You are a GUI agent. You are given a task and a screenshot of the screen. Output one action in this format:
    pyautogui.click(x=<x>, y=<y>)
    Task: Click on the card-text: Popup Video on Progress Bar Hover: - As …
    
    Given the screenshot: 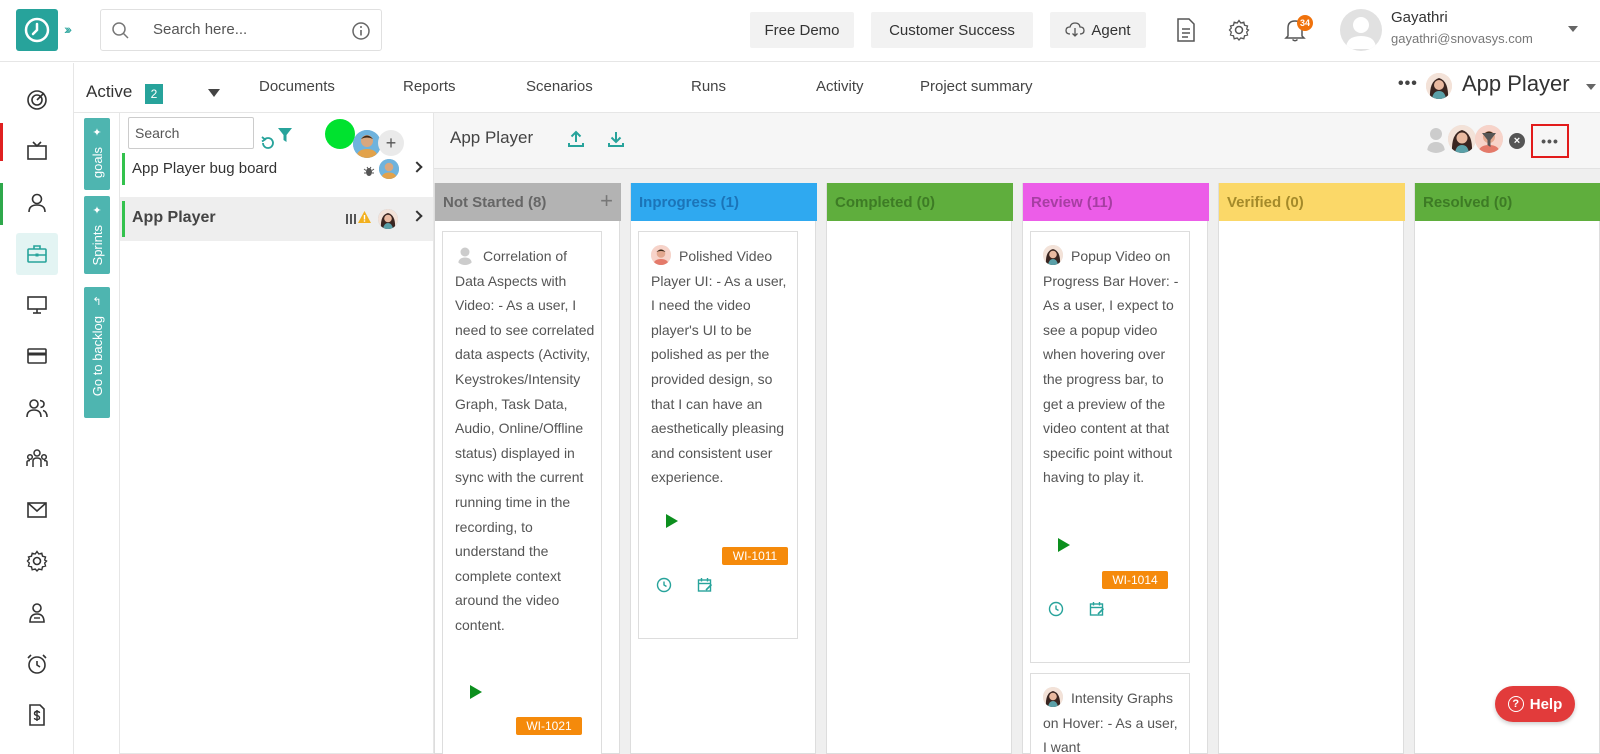 What is the action you would take?
    pyautogui.click(x=1113, y=367)
    